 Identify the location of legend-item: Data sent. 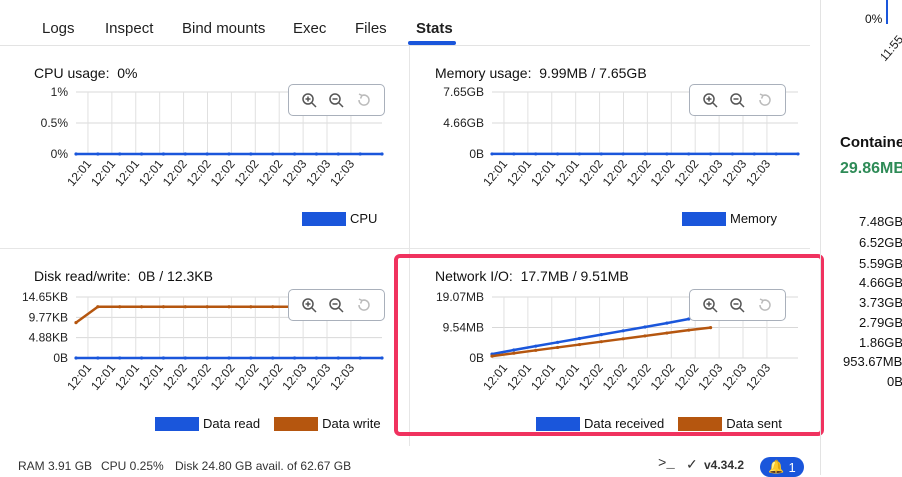
(730, 423).